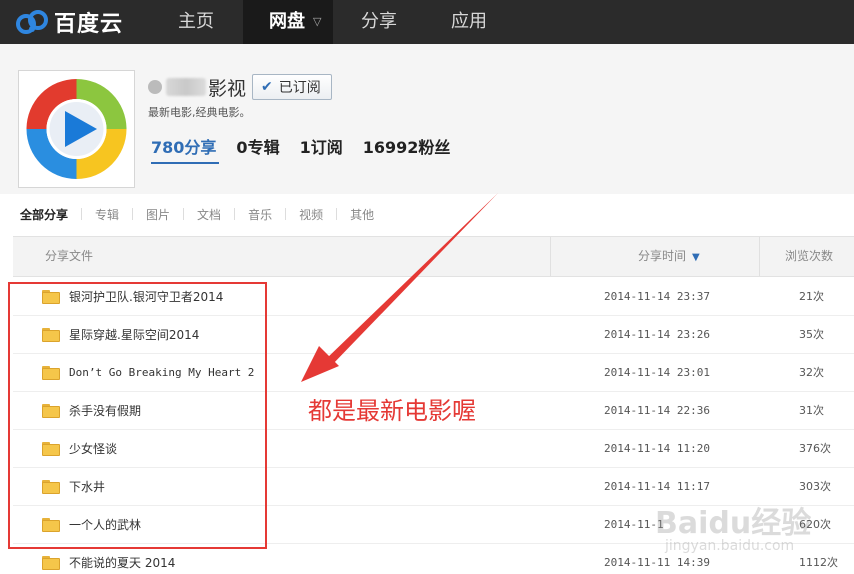 Image resolution: width=854 pixels, height=574 pixels. What do you see at coordinates (93, 449) in the screenshot?
I see `file-name-link: 少女怪谈` at bounding box center [93, 449].